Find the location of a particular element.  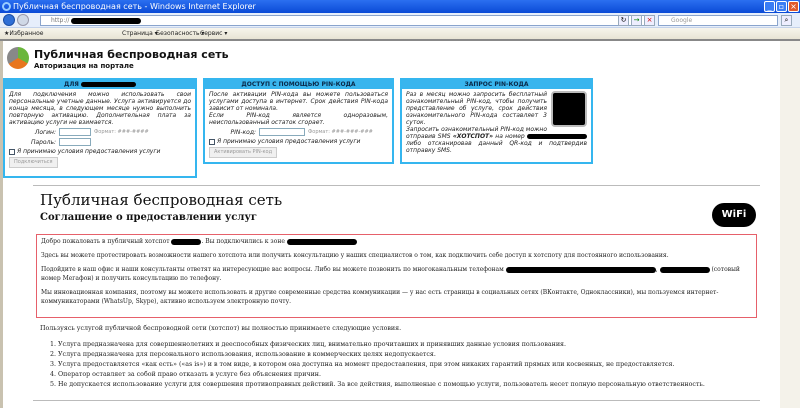

search-input: Google is located at coordinates (718, 20).